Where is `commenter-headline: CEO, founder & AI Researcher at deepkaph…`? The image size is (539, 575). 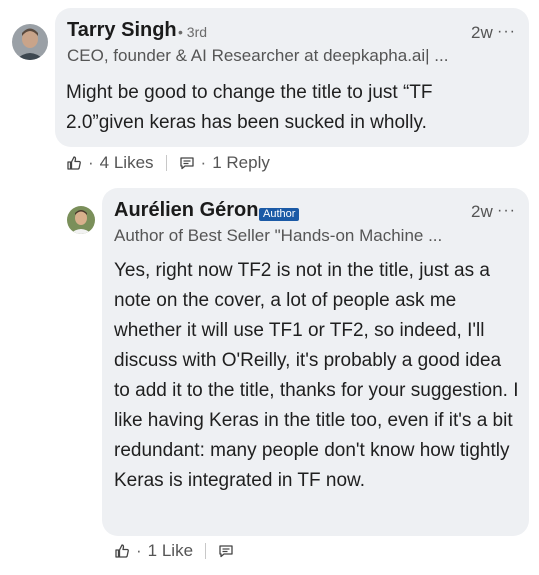
commenter-headline: CEO, founder & AI Researcher at deepkaph… is located at coordinates (258, 55).